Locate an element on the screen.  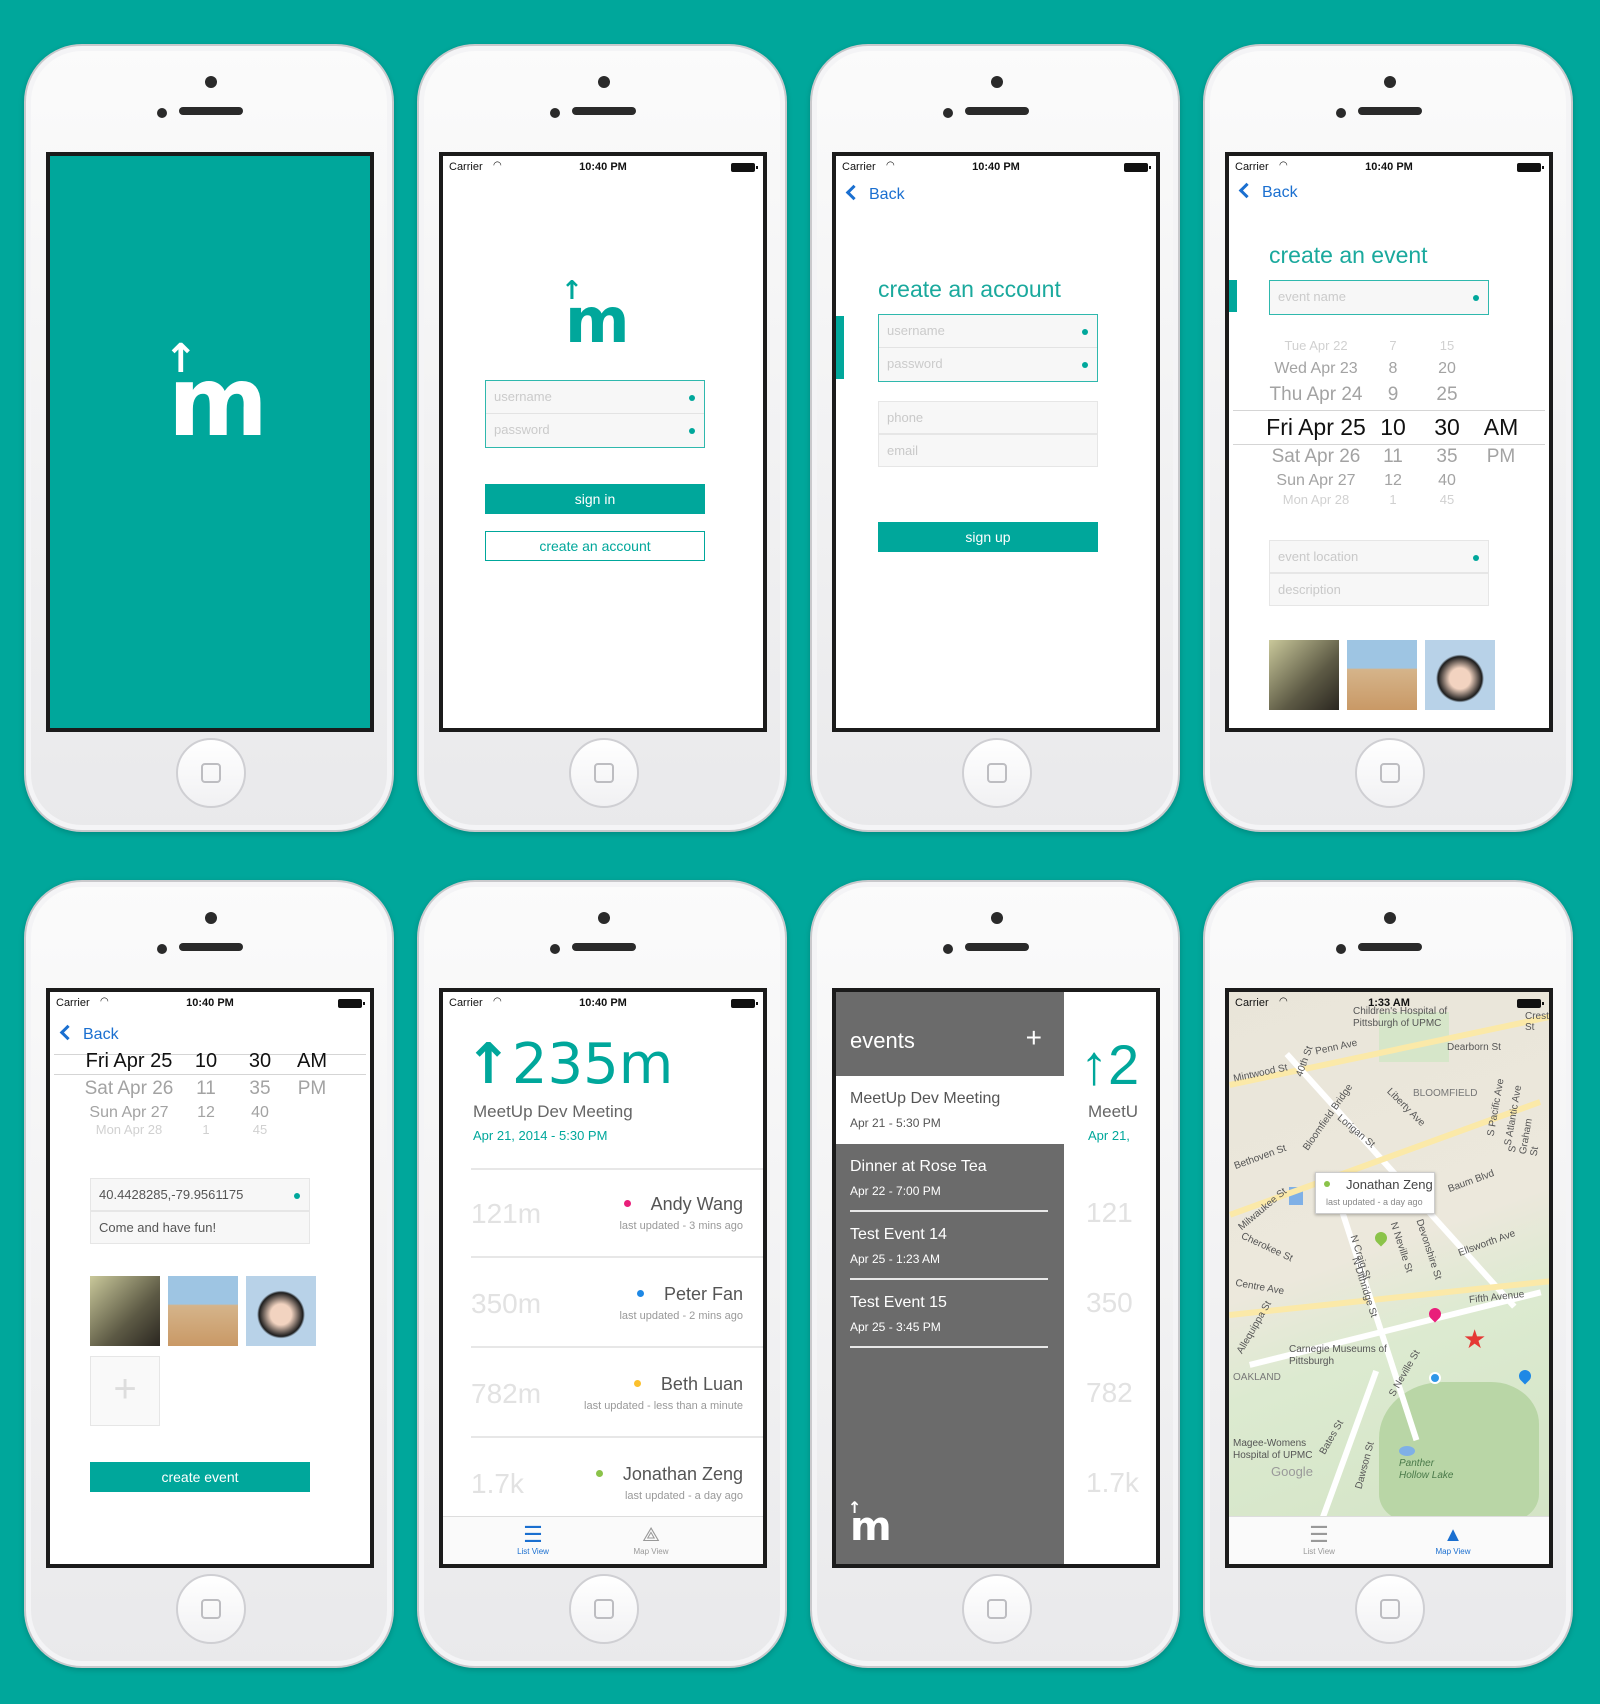
list-icon: ☰ is located at coordinates (533, 1534).